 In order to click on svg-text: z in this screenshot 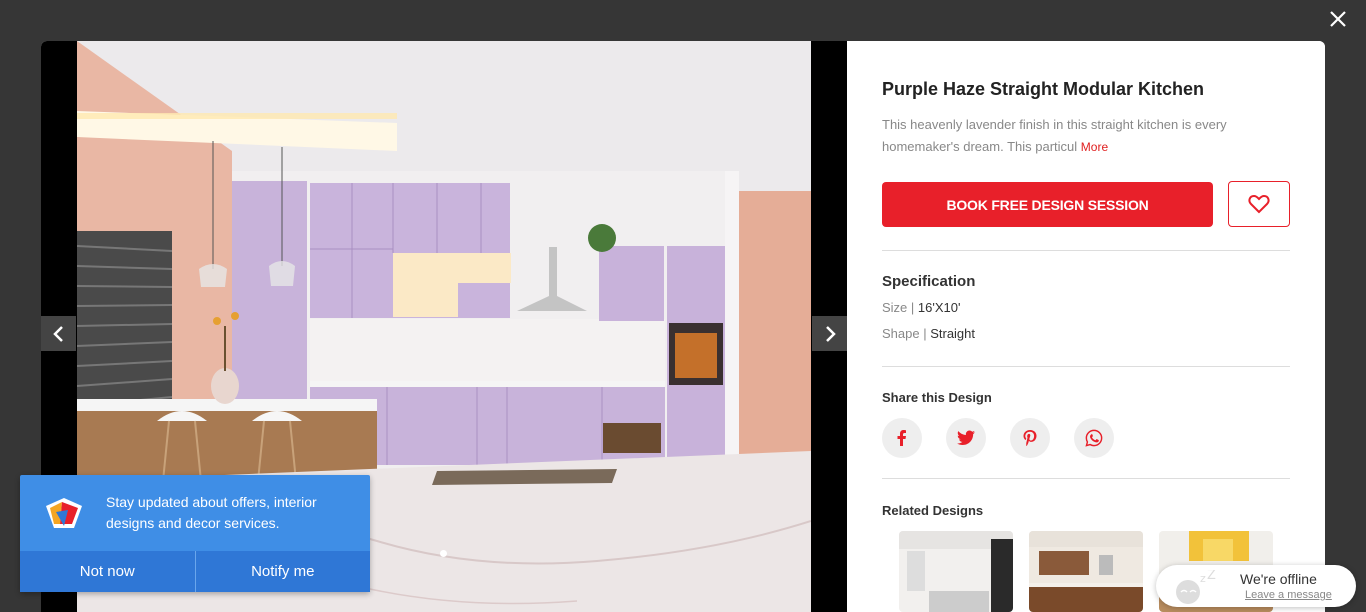, I will do `click(1203, 578)`.